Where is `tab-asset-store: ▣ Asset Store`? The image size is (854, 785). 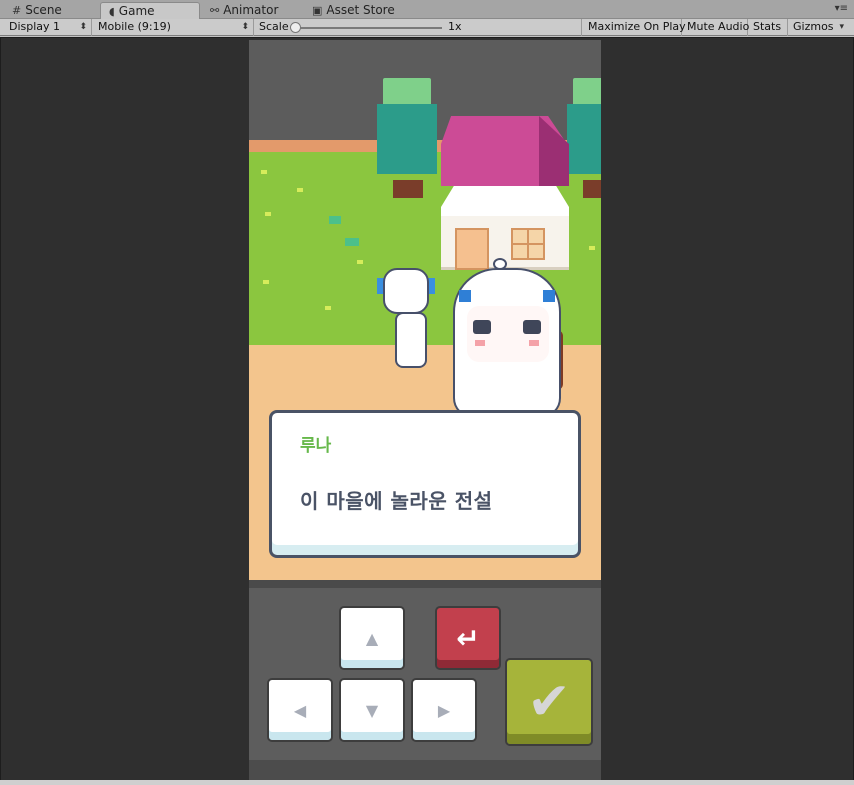 tab-asset-store: ▣ Asset Store is located at coordinates (353, 10).